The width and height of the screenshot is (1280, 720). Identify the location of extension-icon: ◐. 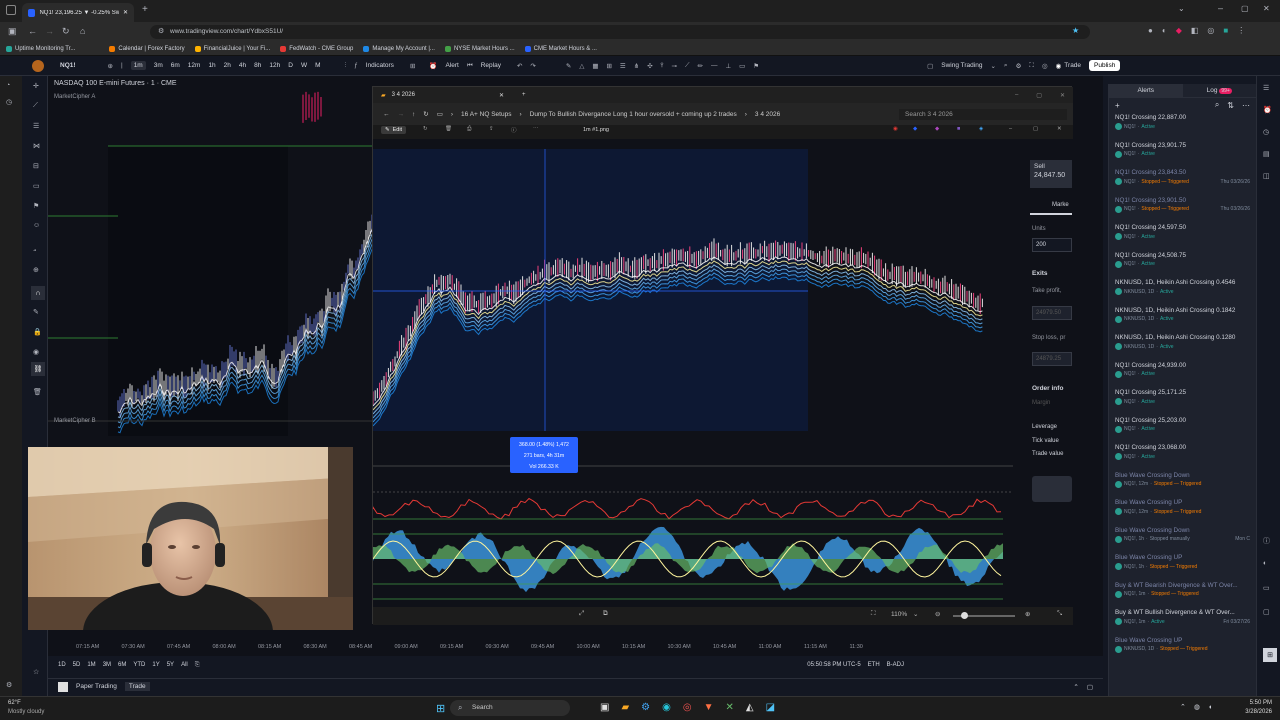
(1164, 30).